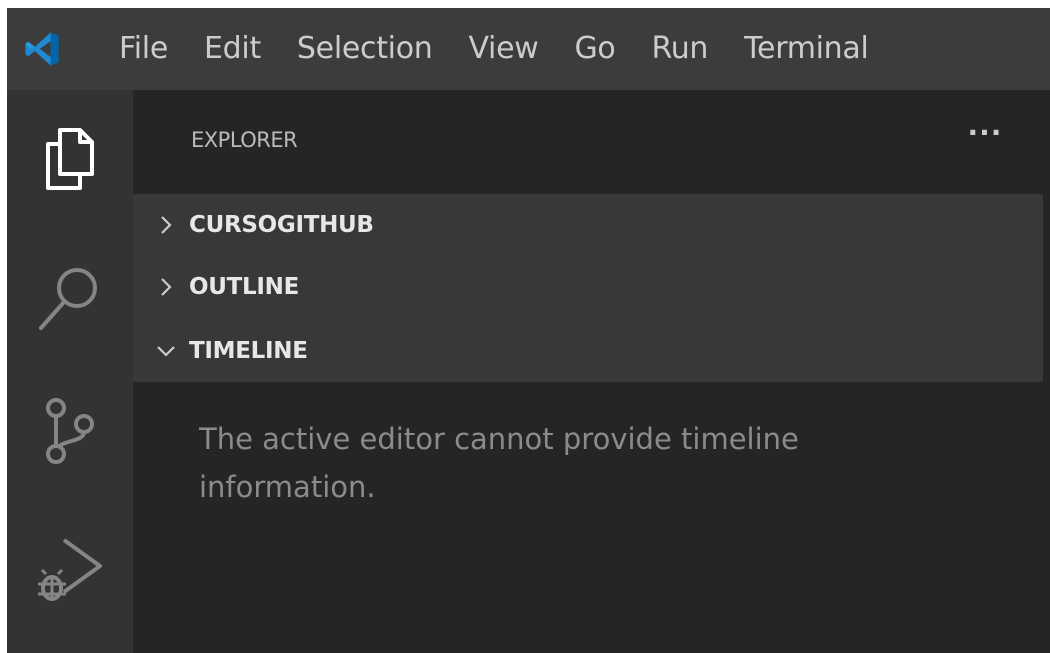 The image size is (1050, 653). Describe the element at coordinates (806, 49) in the screenshot. I see `menu-terminal: Terminal` at that location.